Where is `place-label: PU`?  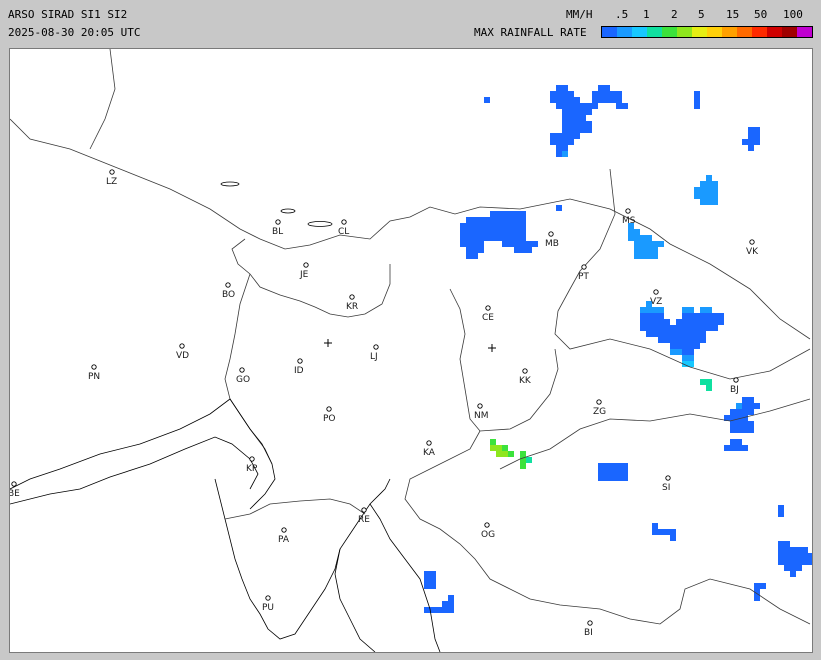 place-label: PU is located at coordinates (268, 608).